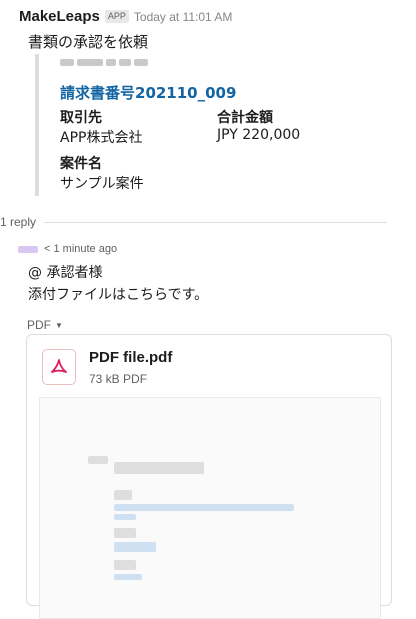  What do you see at coordinates (215, 222) in the screenshot?
I see `divider-line` at bounding box center [215, 222].